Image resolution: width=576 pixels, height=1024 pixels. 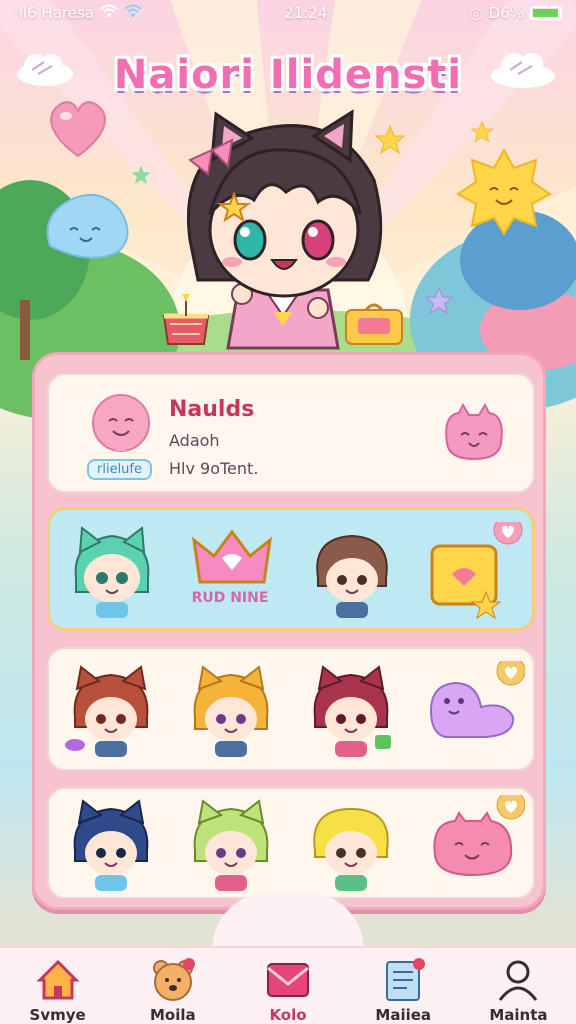 I want to click on character-slot-crimson-cat, so click(x=351, y=711).